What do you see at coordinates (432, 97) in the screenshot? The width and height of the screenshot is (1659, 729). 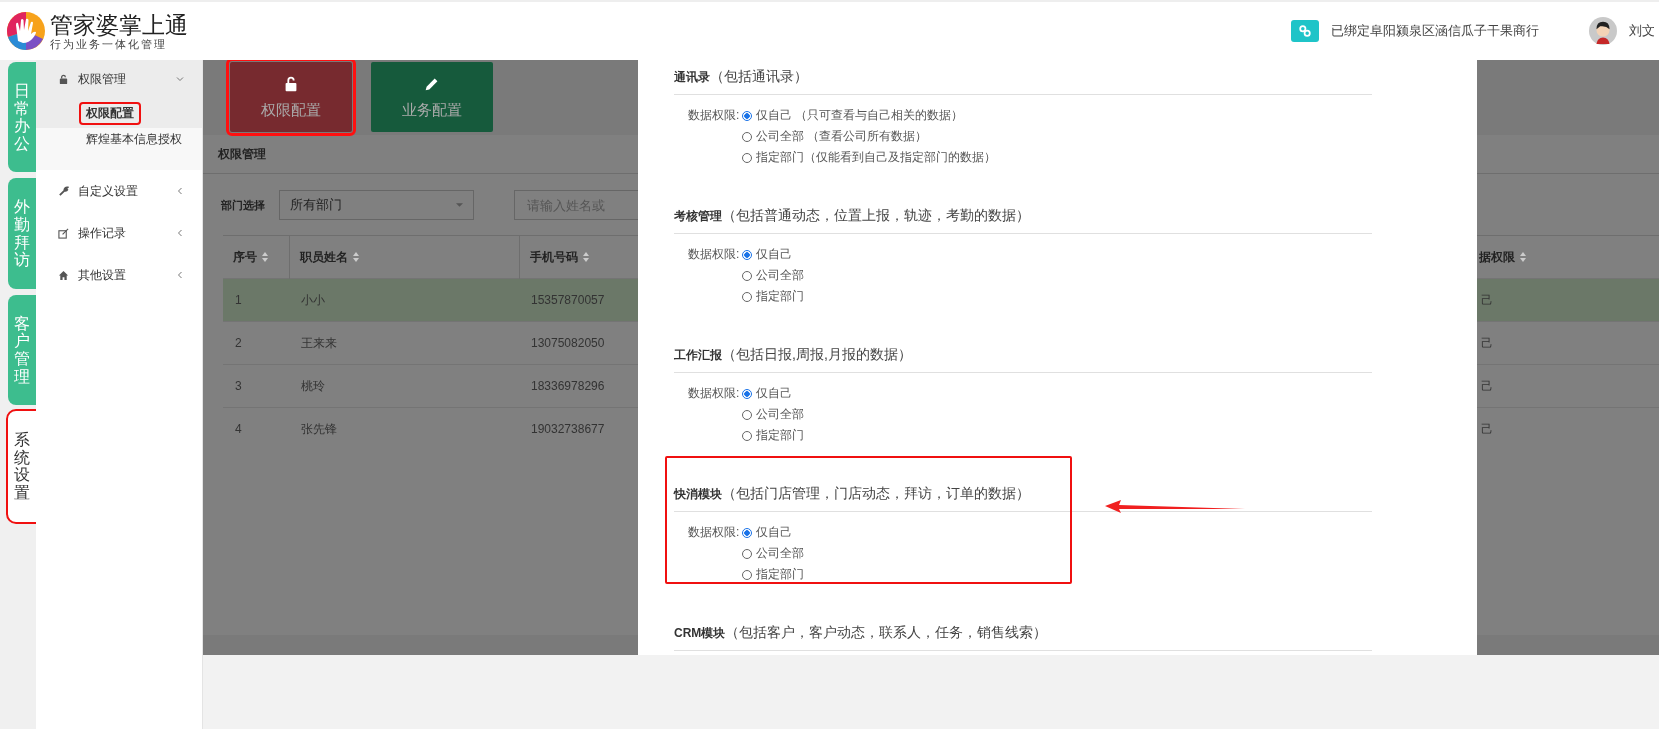 I see `config-button: 业务配置` at bounding box center [432, 97].